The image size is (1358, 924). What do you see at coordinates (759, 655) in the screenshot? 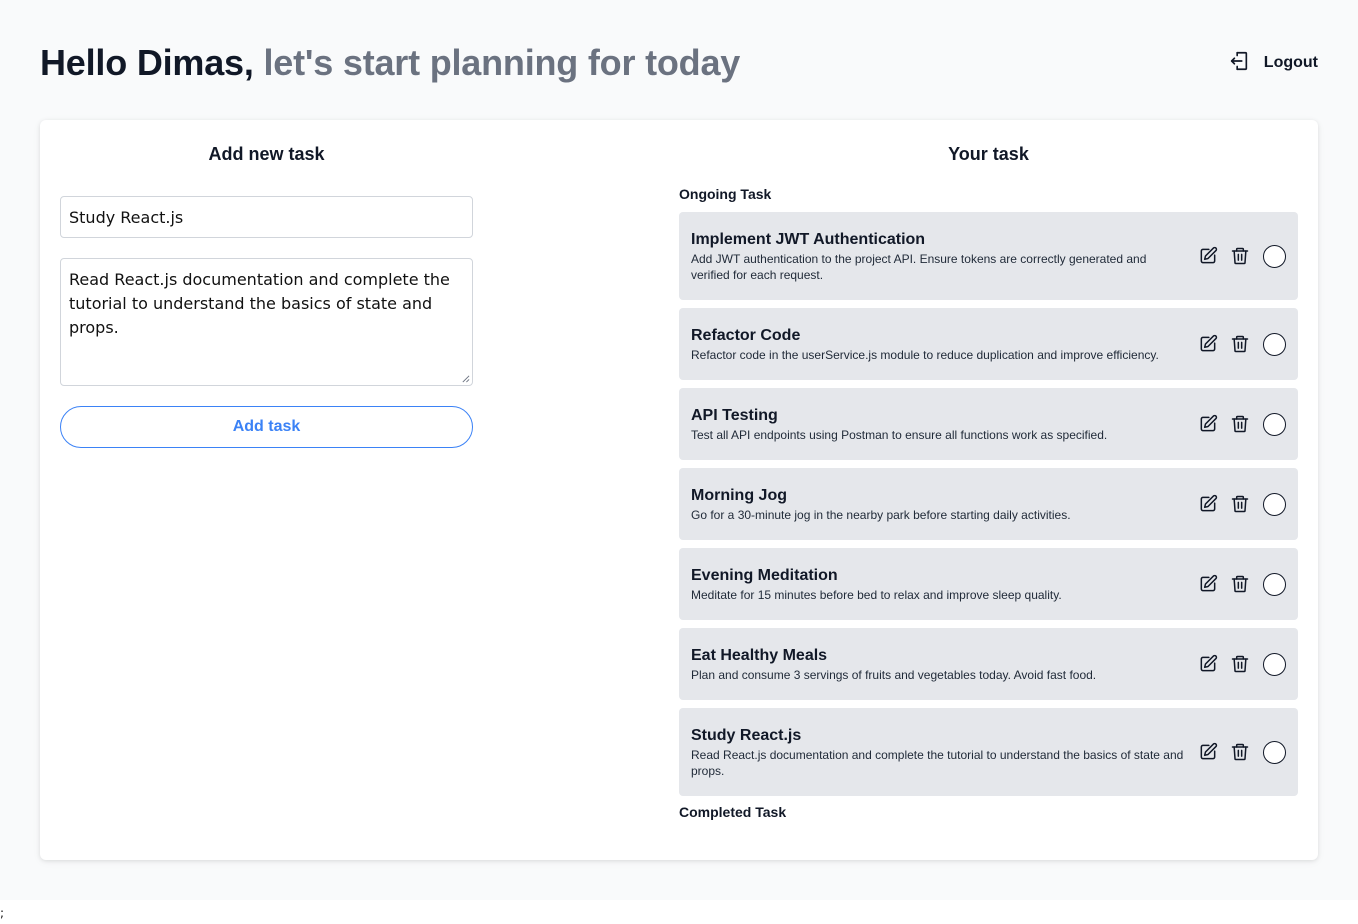
I see `task-title: Eat Healthy Meals` at bounding box center [759, 655].